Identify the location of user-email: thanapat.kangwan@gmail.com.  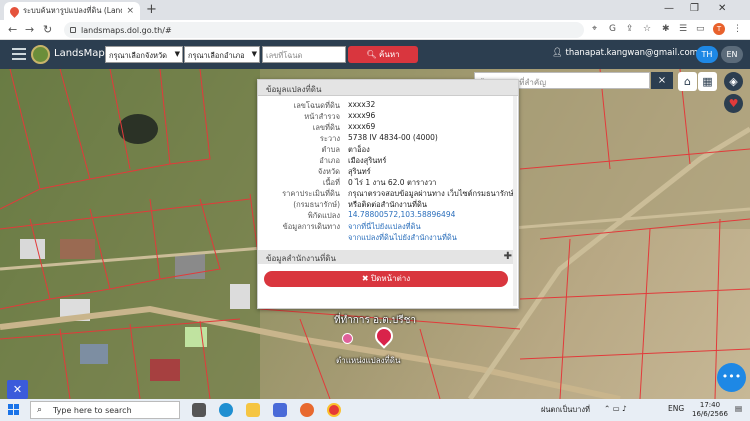
(631, 53).